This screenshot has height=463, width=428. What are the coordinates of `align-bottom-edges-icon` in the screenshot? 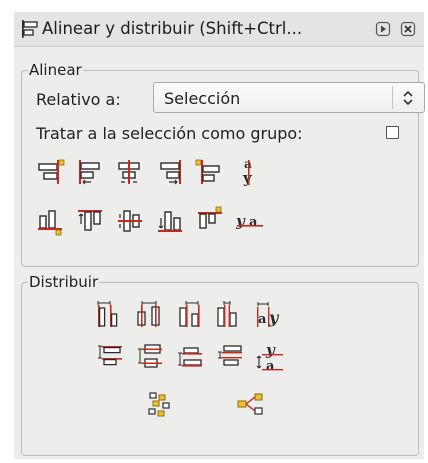 It's located at (170, 221).